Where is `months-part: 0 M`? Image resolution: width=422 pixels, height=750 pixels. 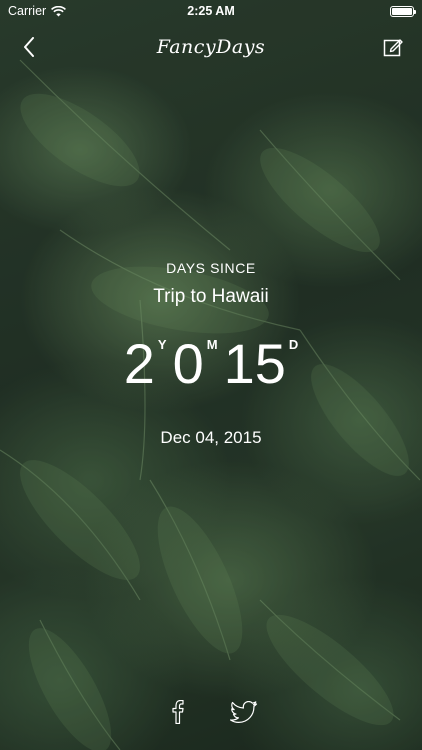 months-part: 0 M is located at coordinates (195, 364).